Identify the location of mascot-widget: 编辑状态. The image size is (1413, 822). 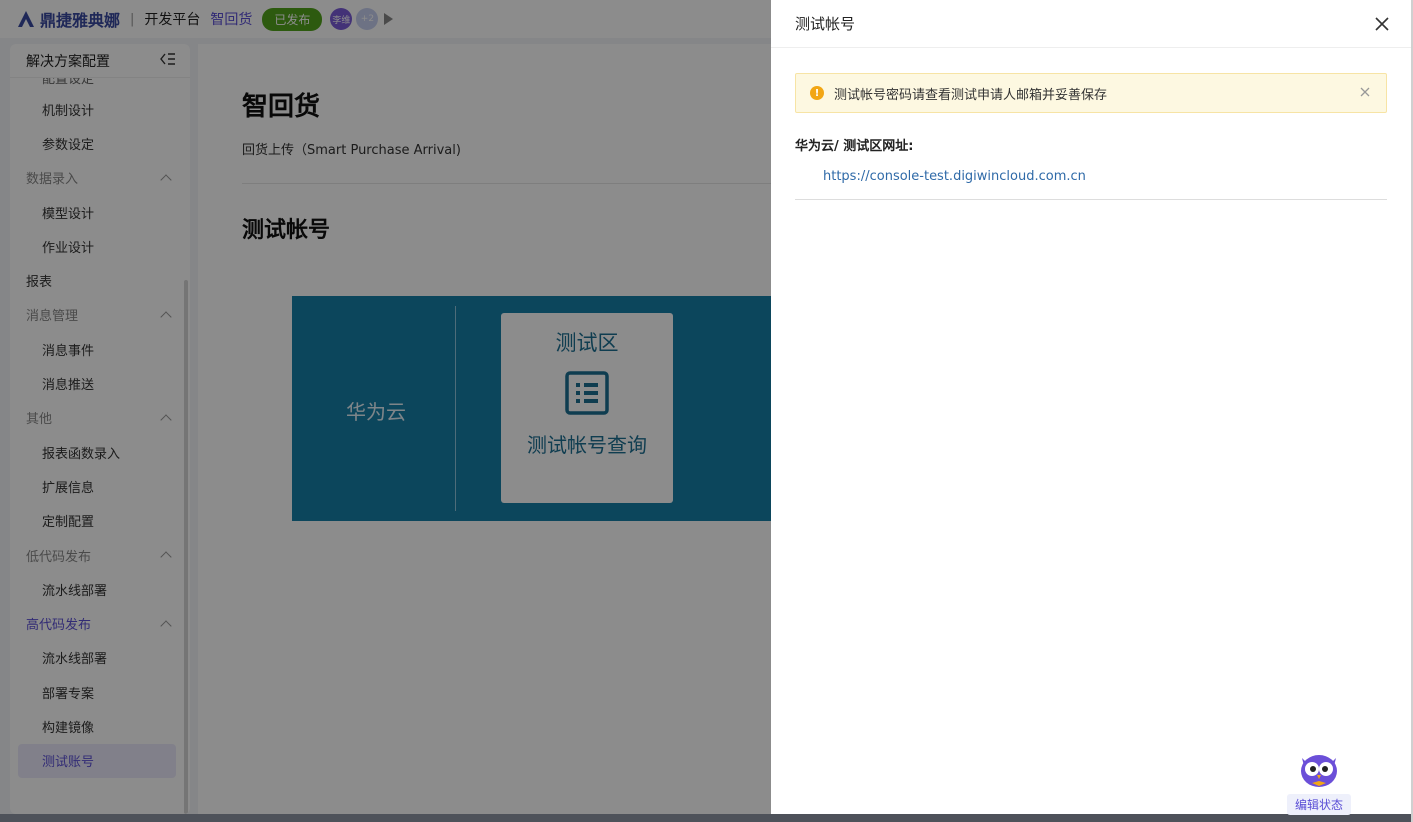
(1319, 782).